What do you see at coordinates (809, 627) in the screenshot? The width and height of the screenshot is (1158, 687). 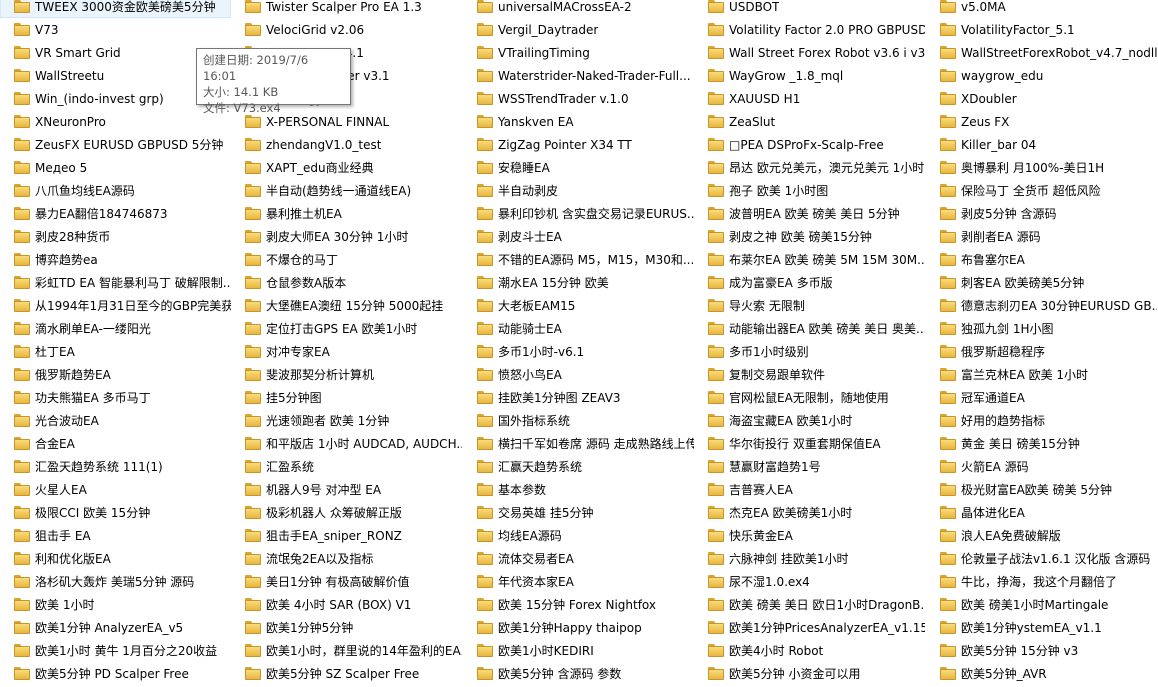 I see `folder-item: 欧美1分钟PricesAnalyzerEA_v1.15` at bounding box center [809, 627].